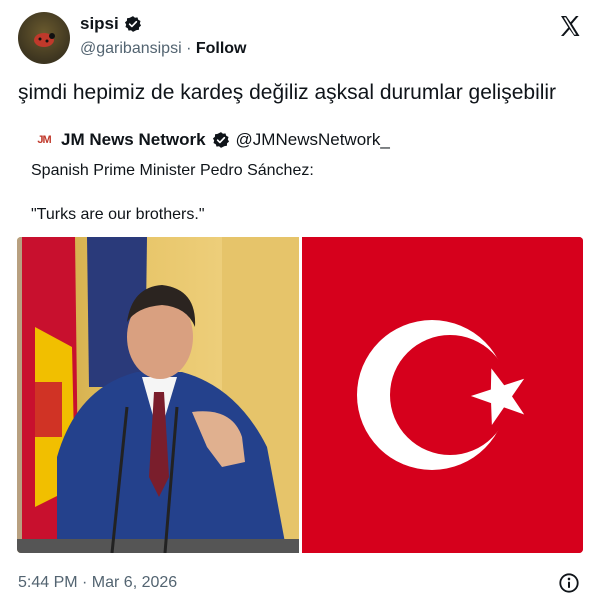 The width and height of the screenshot is (600, 614). What do you see at coordinates (131, 48) in the screenshot?
I see `author-handle: @garibansipsi` at bounding box center [131, 48].